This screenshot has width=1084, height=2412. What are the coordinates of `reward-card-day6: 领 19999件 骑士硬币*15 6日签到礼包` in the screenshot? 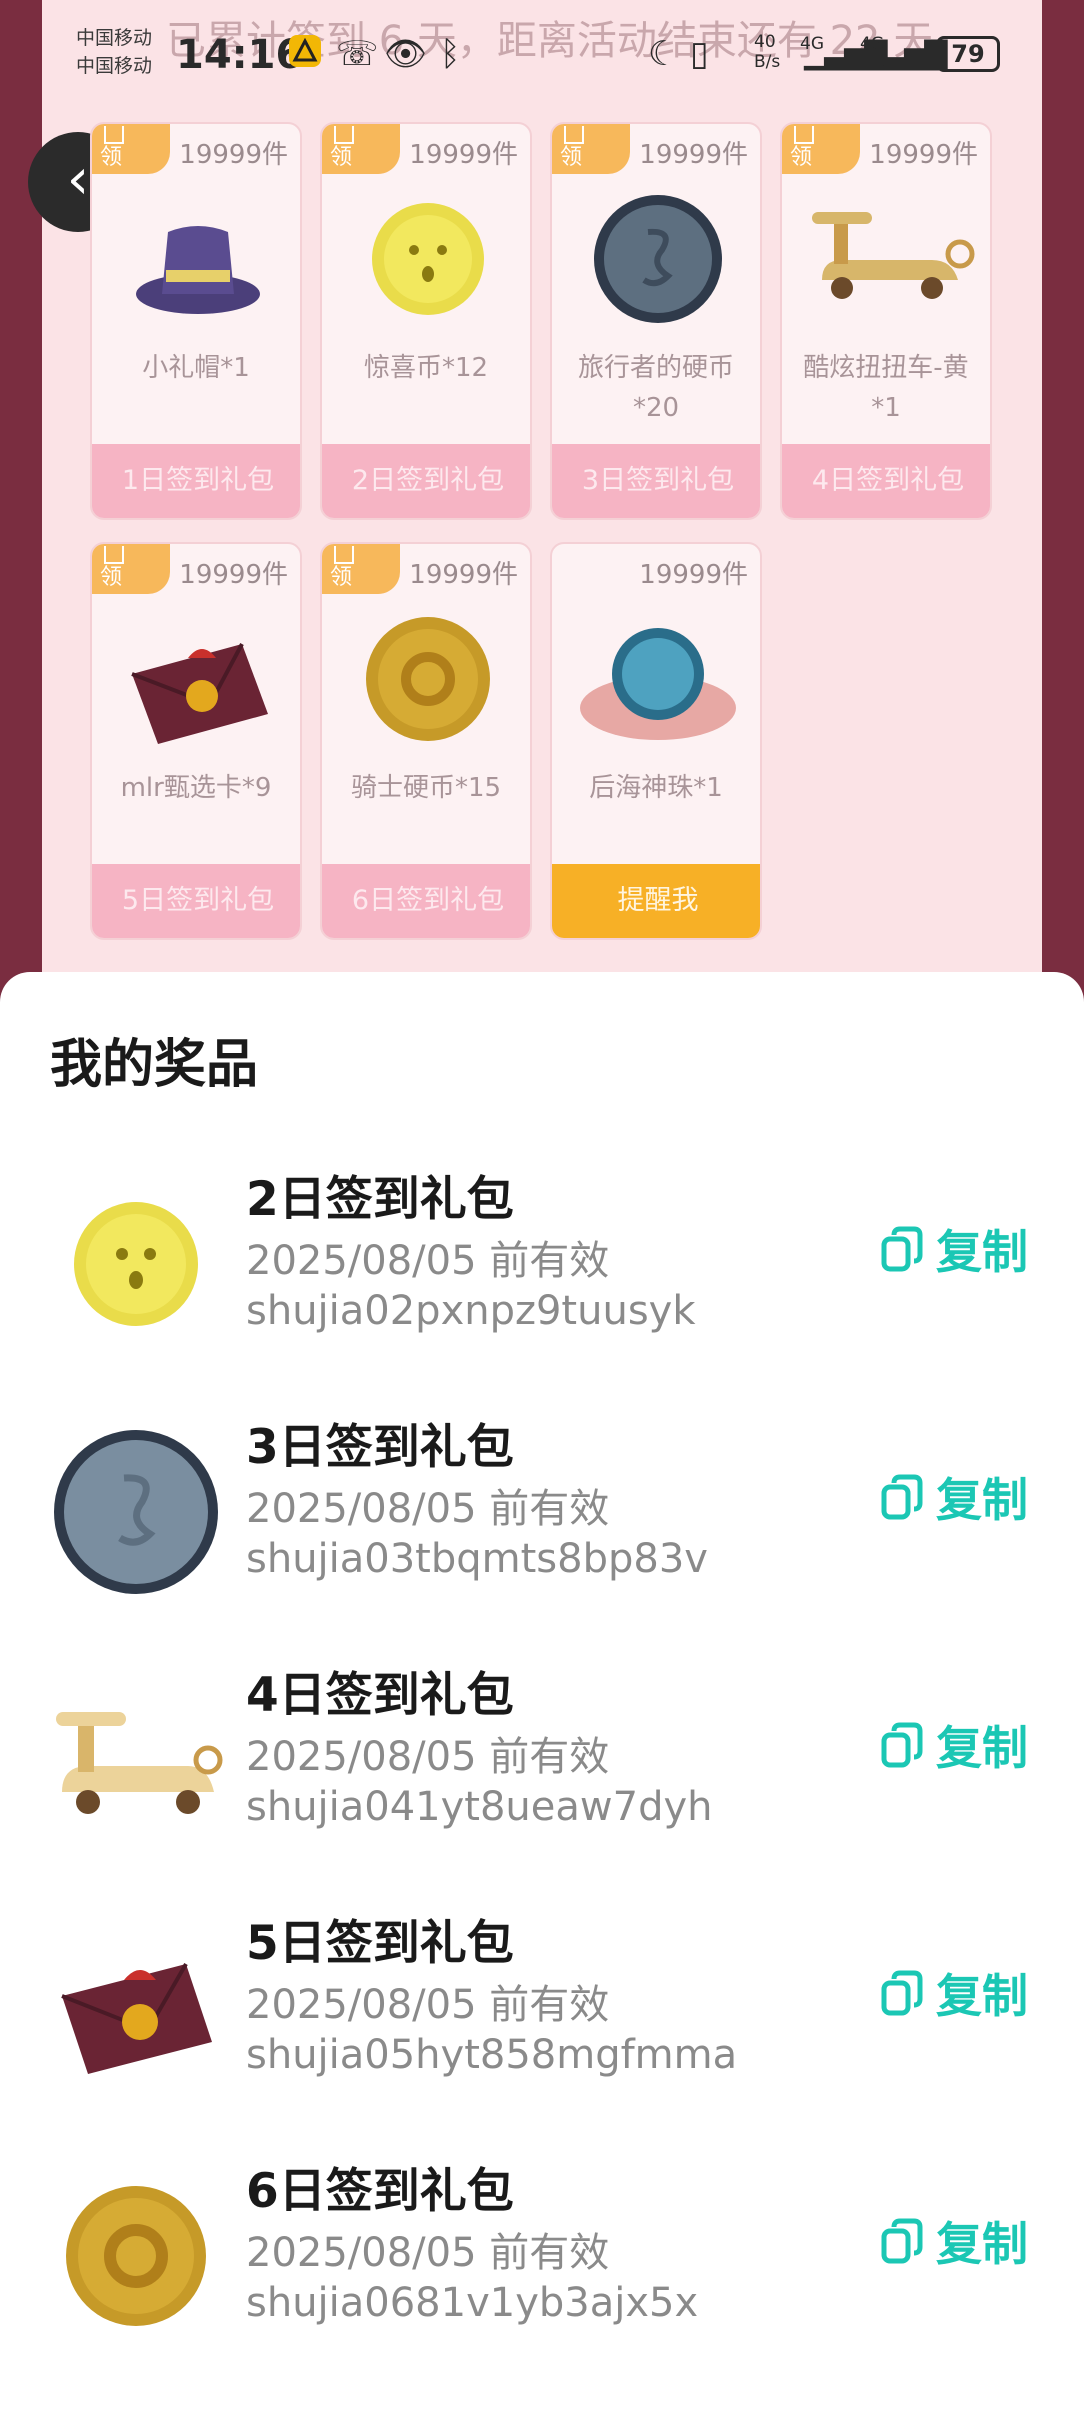 It's located at (426, 741).